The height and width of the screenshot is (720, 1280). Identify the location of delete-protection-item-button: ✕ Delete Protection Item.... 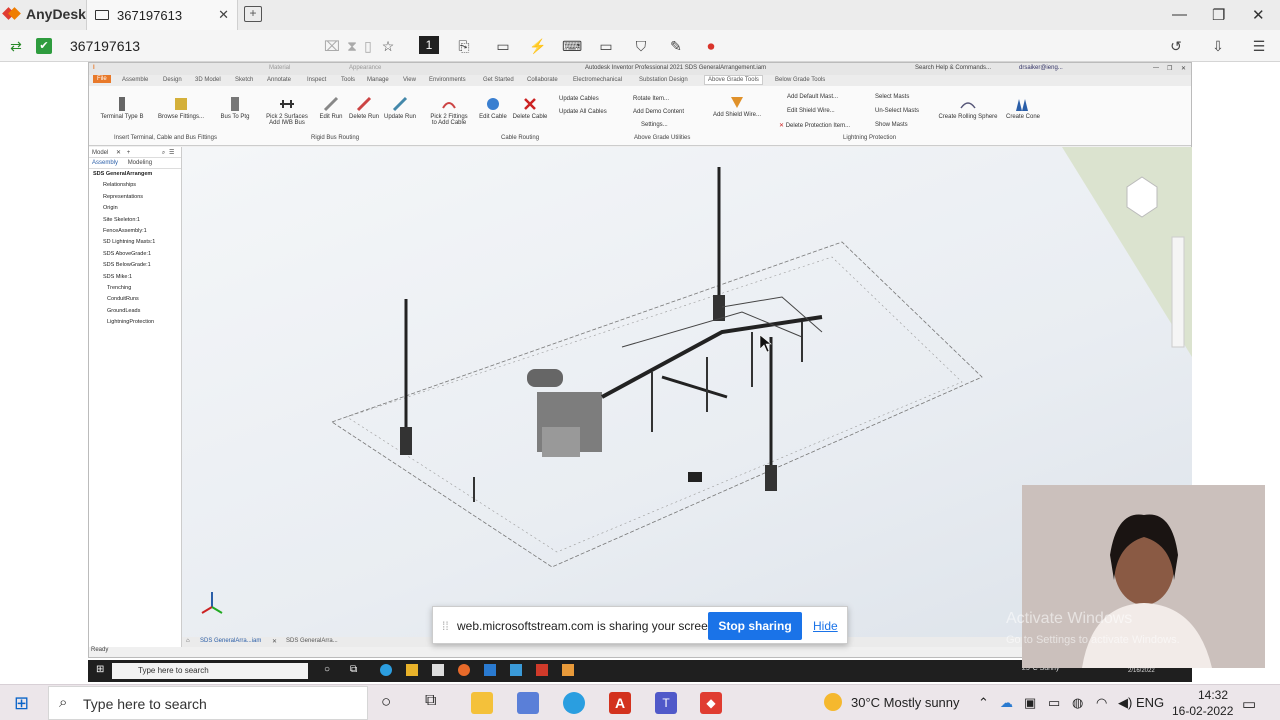
(814, 125).